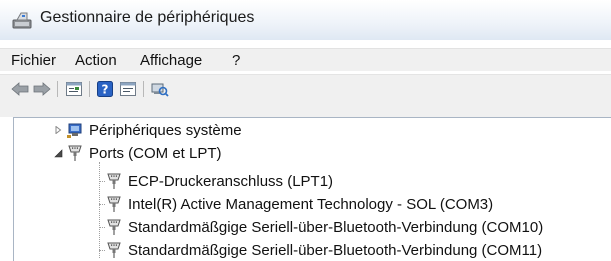 This screenshot has height=261, width=611. I want to click on device-manager-icon, so click(22, 20).